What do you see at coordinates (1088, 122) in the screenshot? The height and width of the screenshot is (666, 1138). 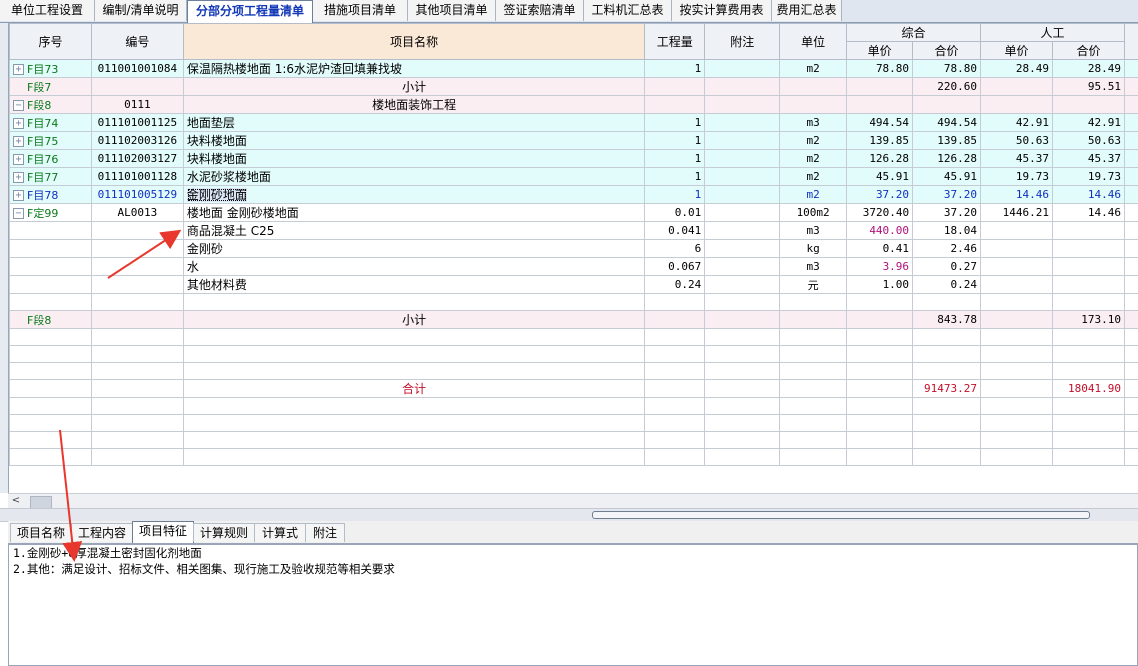 I see `cell-lamount: 42.91` at bounding box center [1088, 122].